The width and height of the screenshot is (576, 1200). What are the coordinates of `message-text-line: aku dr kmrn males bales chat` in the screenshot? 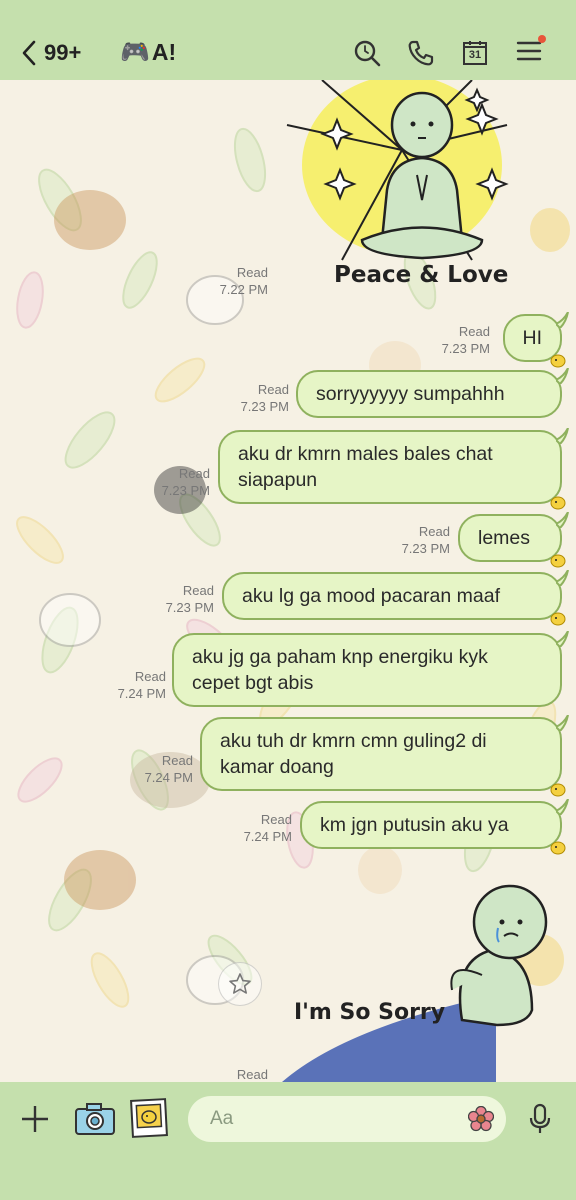 It's located at (365, 454).